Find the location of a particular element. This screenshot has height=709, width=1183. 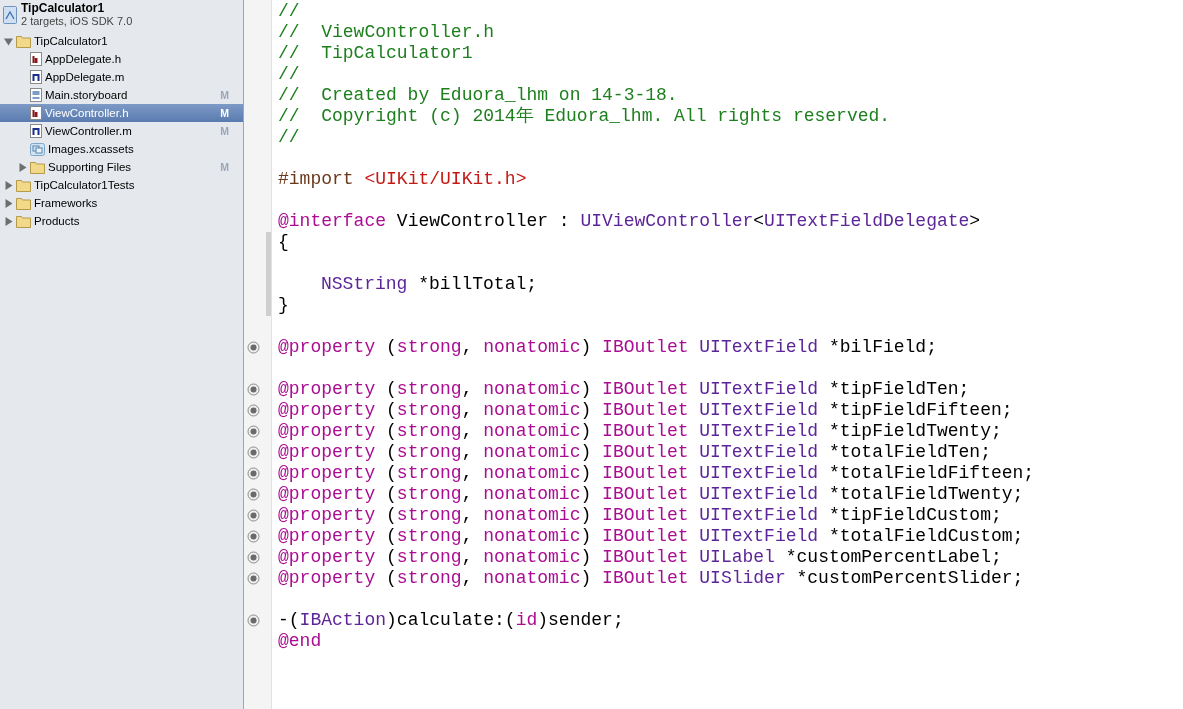

code-line: @property (strong, nonatomic) IBOutlet UITextField *totalFieldFifteen; is located at coordinates (657, 473).